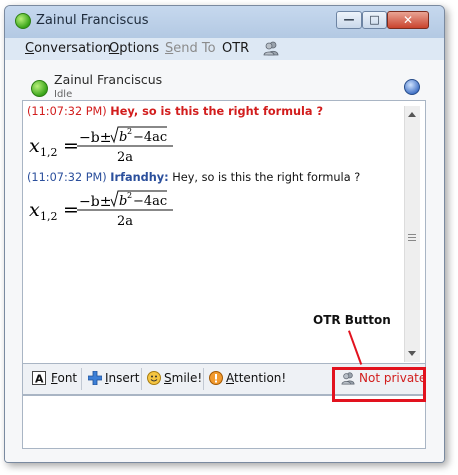 This screenshot has width=458, height=475. Describe the element at coordinates (114, 48) in the screenshot. I see `menu-options-mnemonic: O` at that location.